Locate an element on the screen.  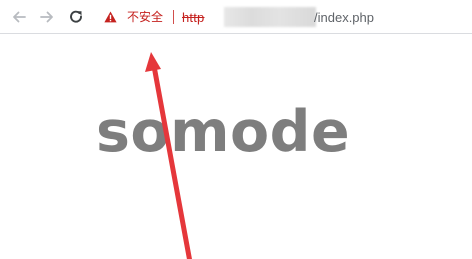
forward-button is located at coordinates (47, 17).